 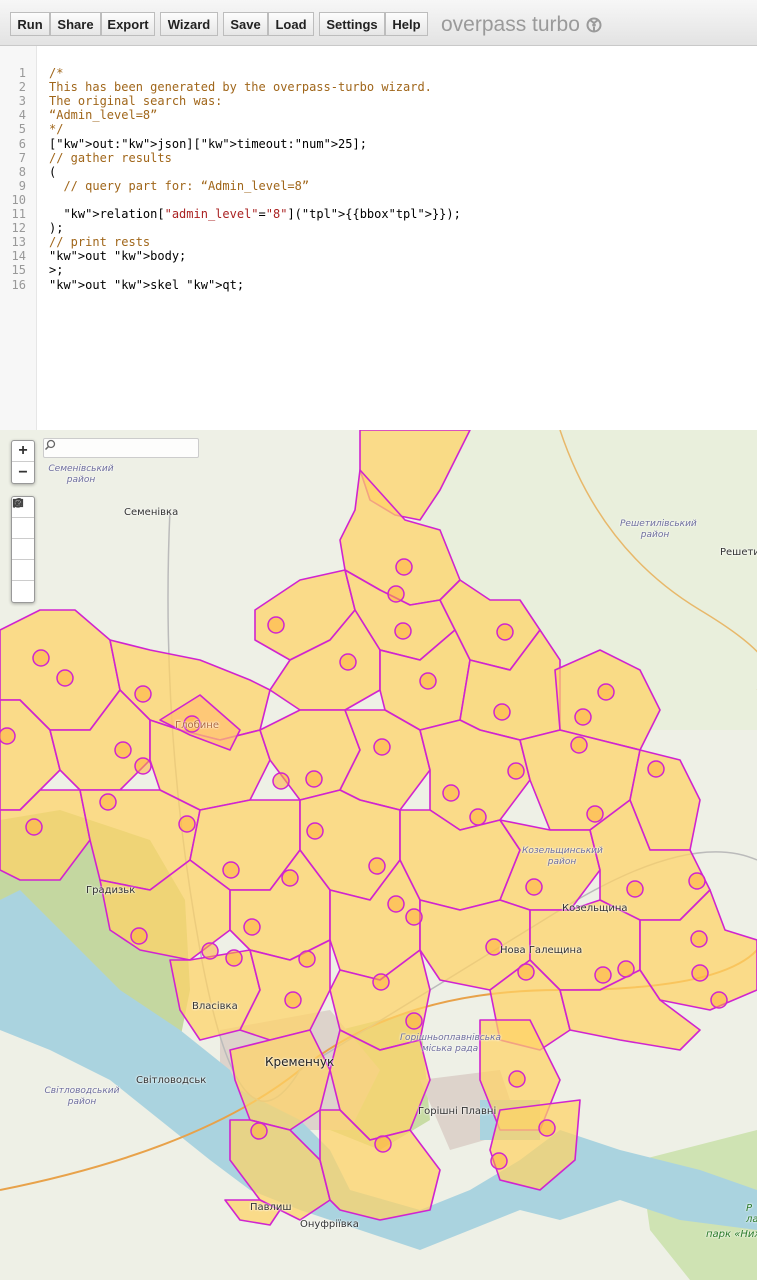 What do you see at coordinates (75, 24) in the screenshot?
I see `share-button: Share` at bounding box center [75, 24].